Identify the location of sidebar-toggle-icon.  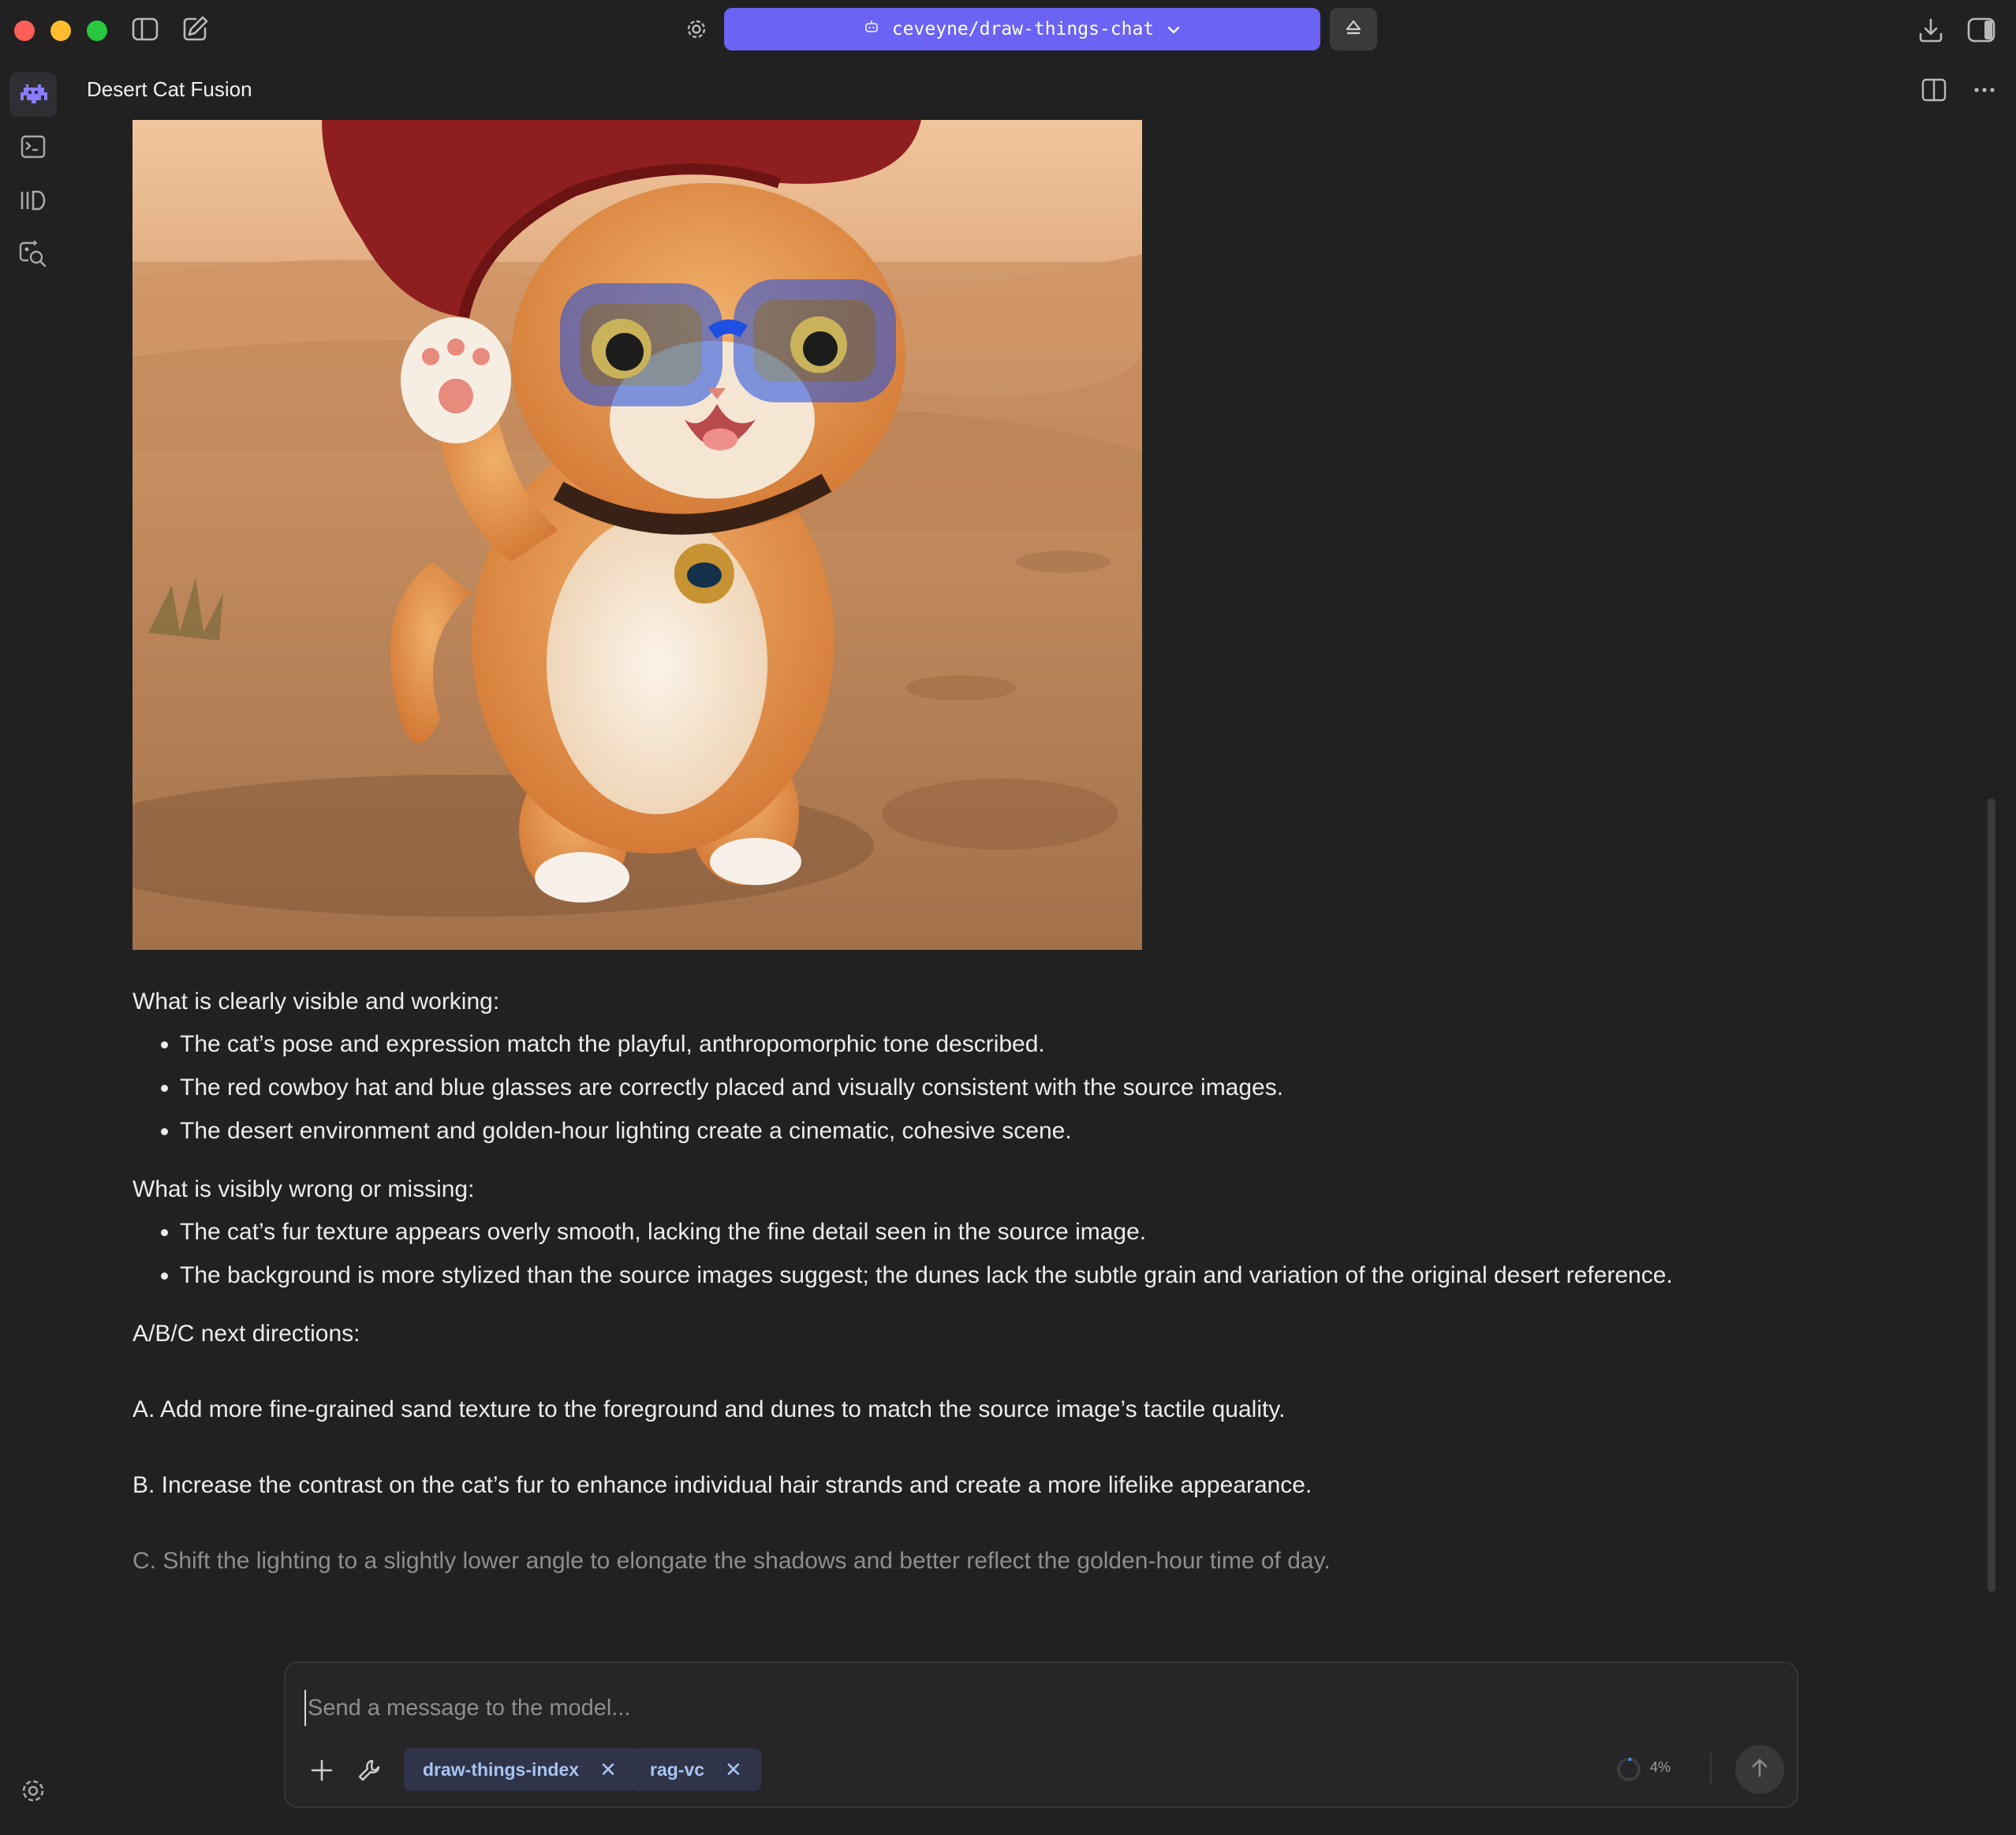
(145, 30).